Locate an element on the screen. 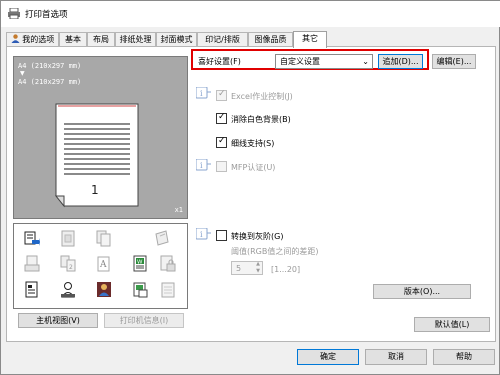  finishing-icon is located at coordinates (162, 238).